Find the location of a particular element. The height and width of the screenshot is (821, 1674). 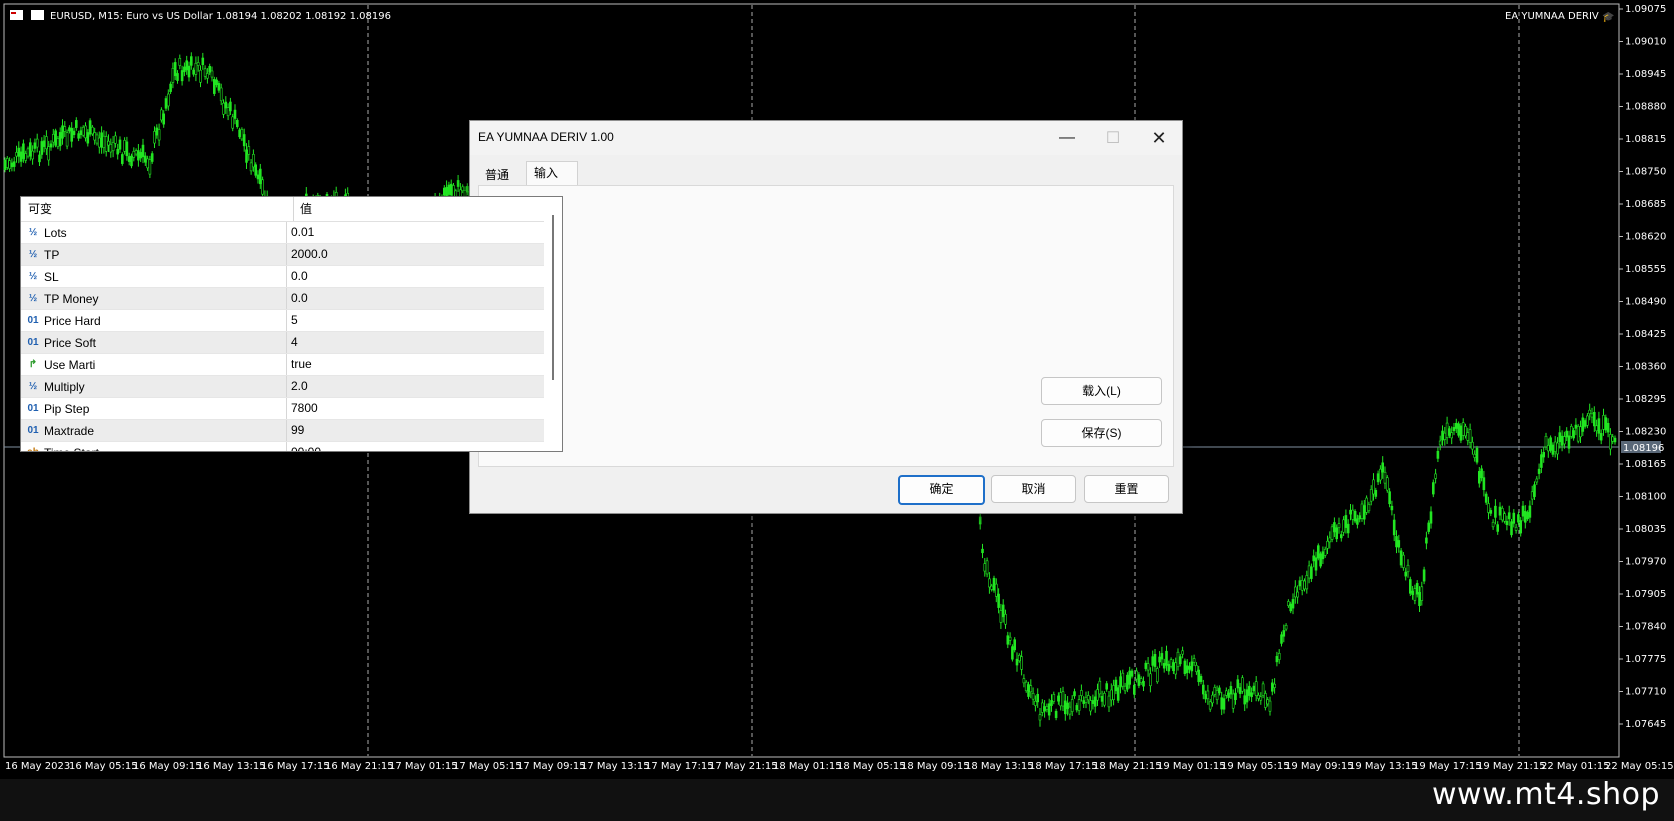

load-button: 载入(L) is located at coordinates (1101, 391).